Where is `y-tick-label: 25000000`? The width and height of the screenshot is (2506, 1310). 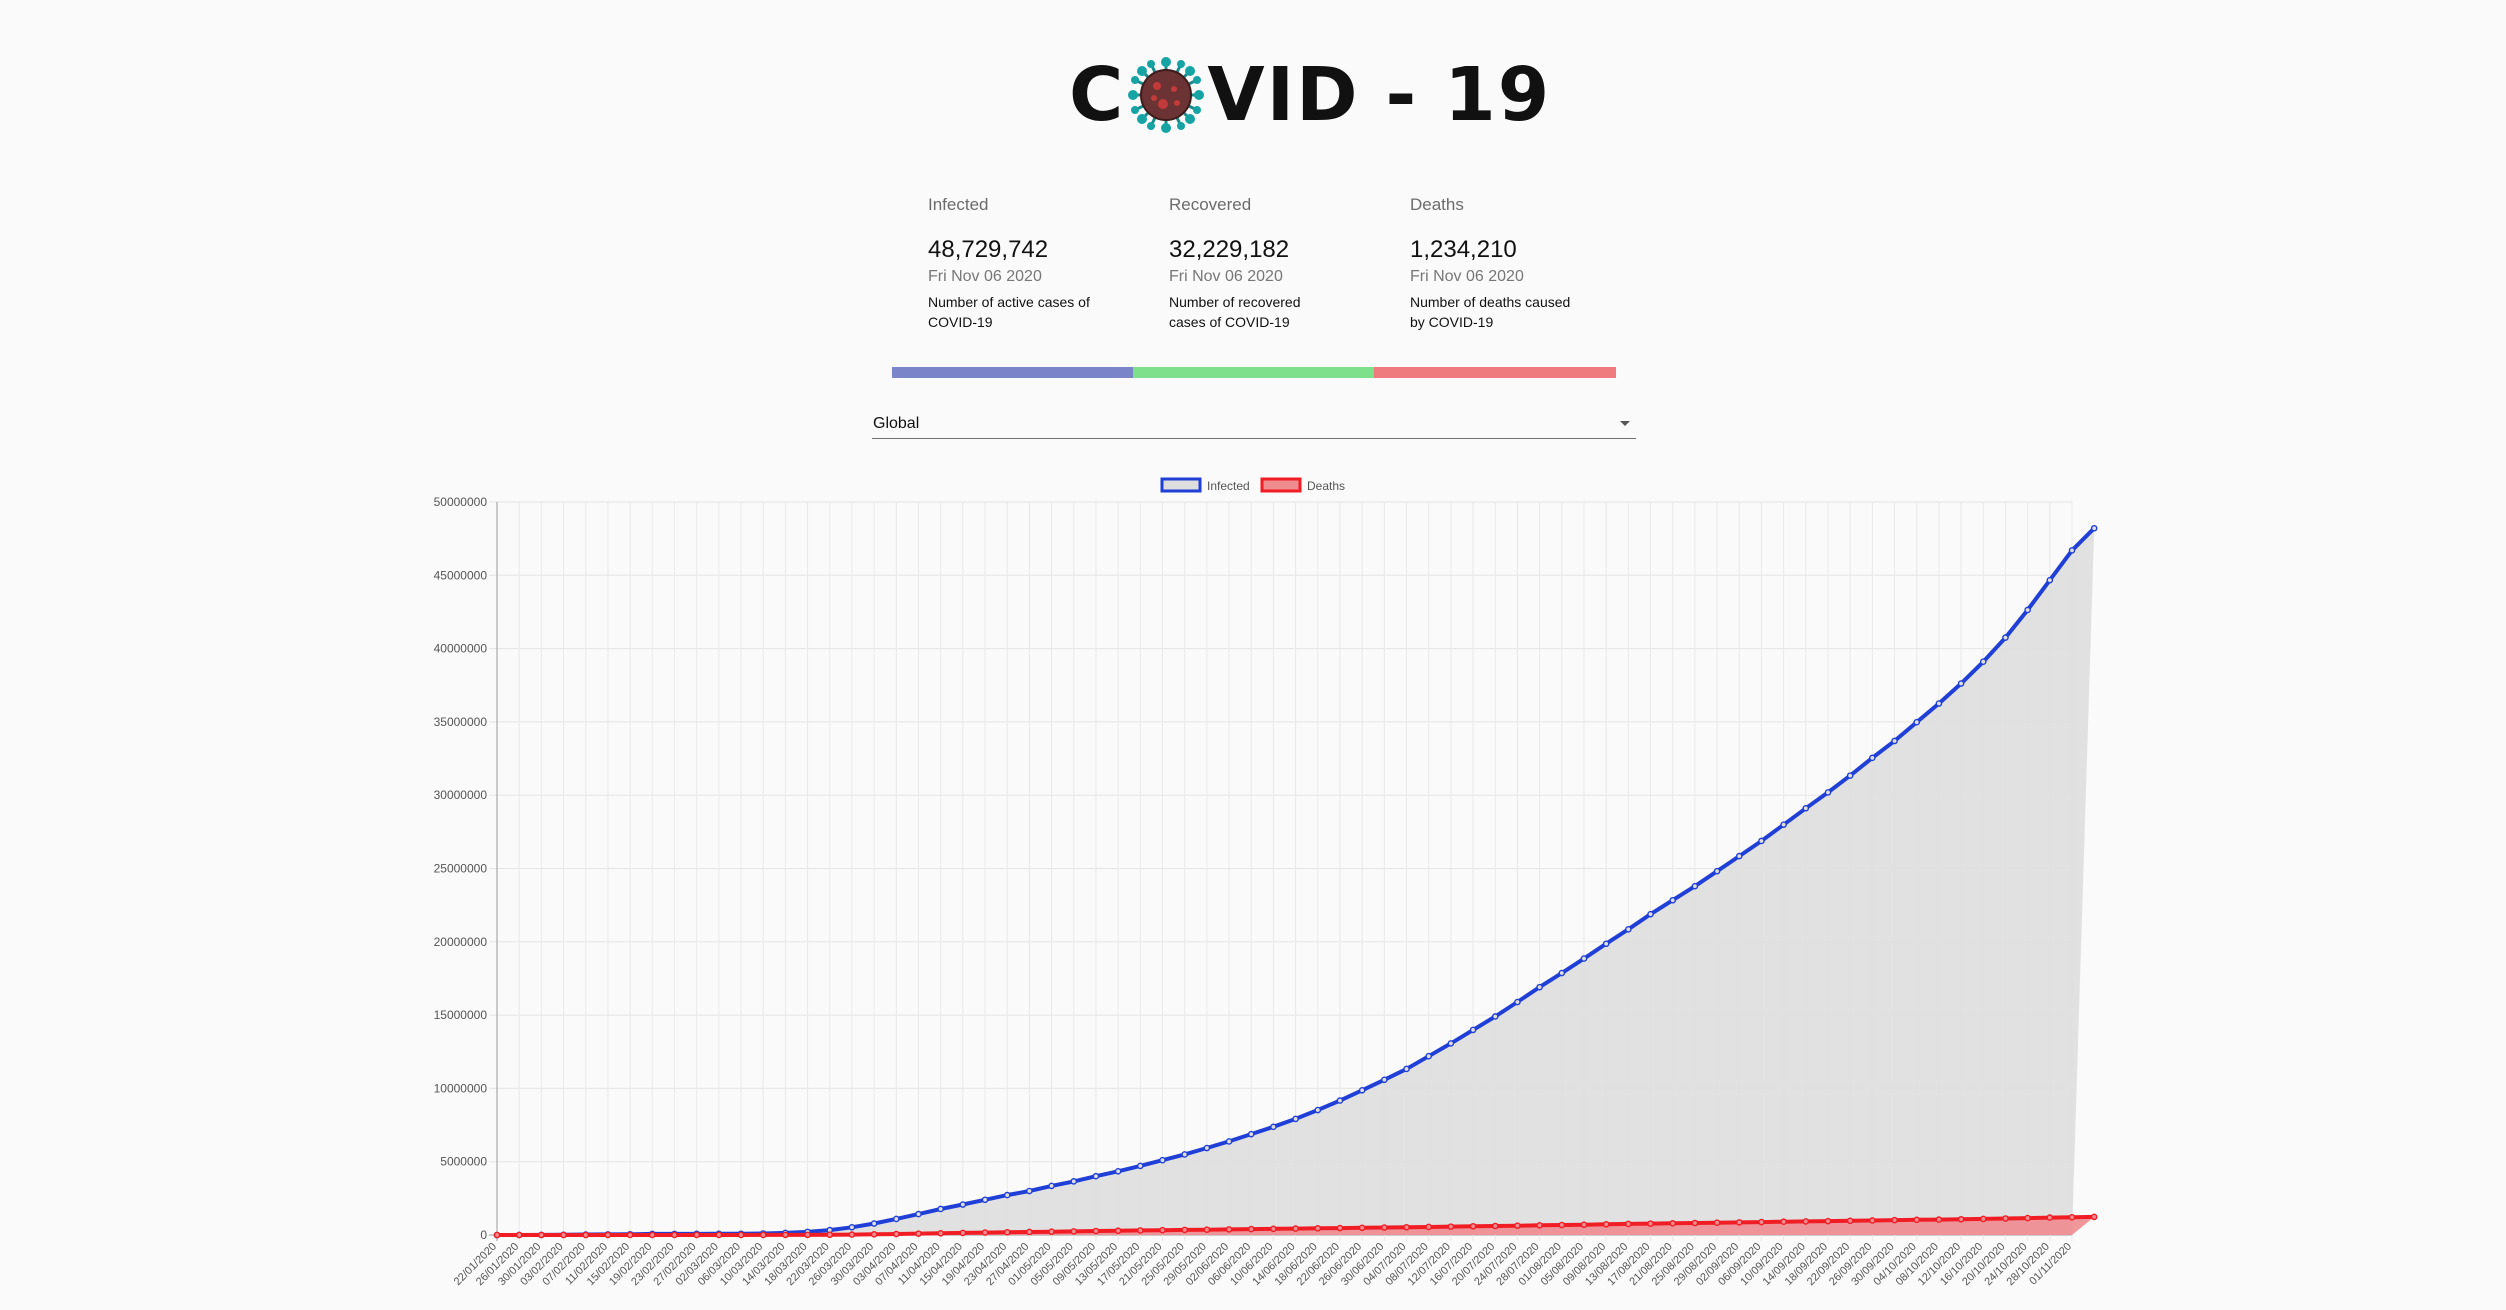 y-tick-label: 25000000 is located at coordinates (461, 869).